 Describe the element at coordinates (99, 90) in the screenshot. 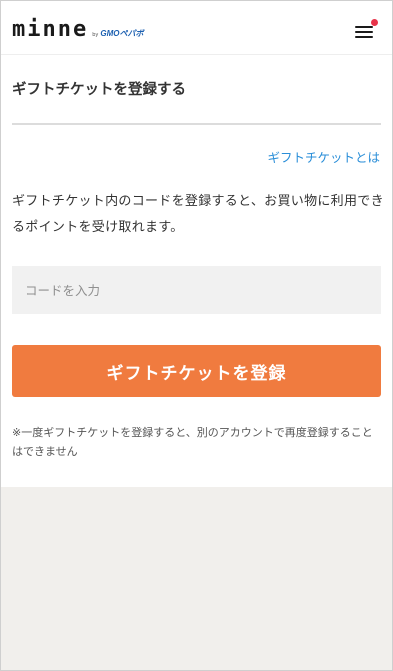

I see `page-title: ギフトチケットを登録する` at that location.